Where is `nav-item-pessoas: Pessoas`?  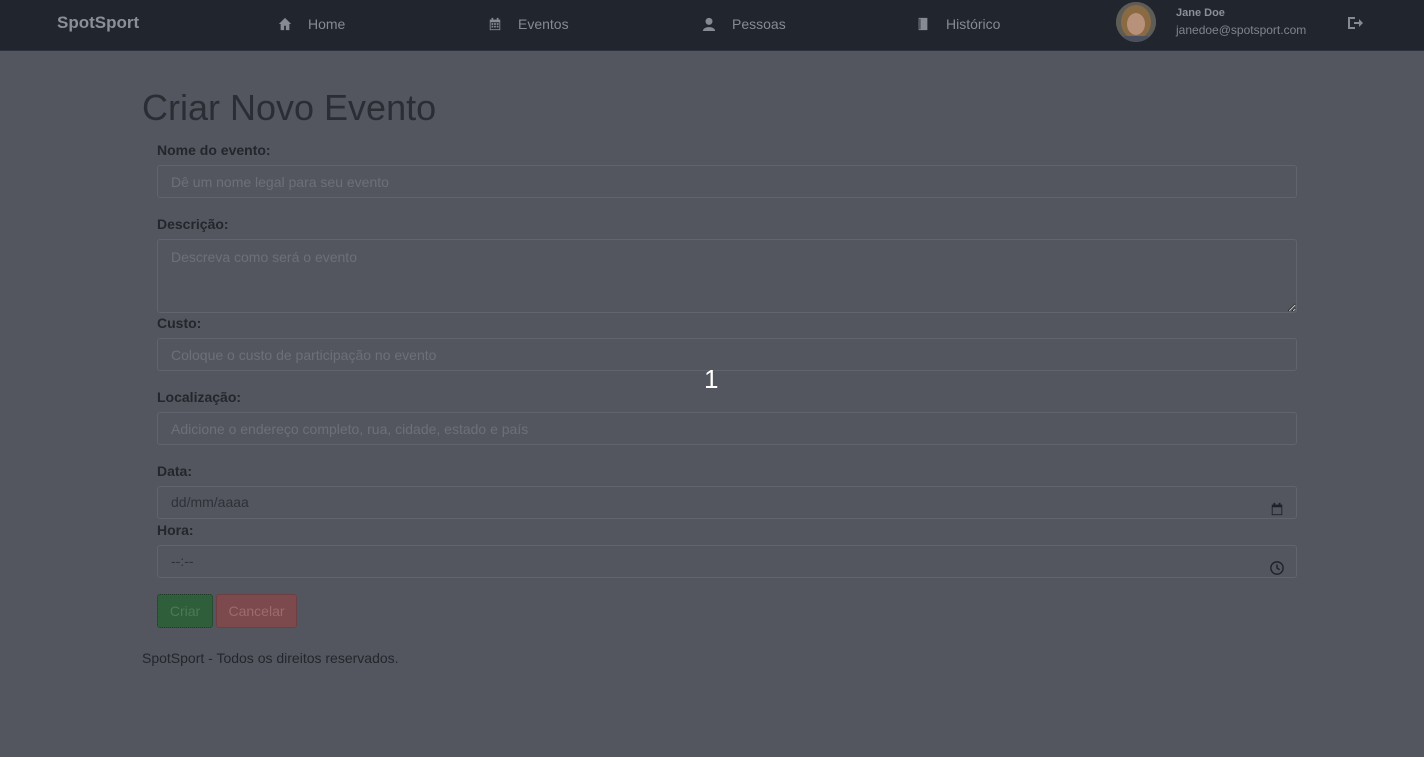
nav-item-pessoas: Pessoas is located at coordinates (744, 24).